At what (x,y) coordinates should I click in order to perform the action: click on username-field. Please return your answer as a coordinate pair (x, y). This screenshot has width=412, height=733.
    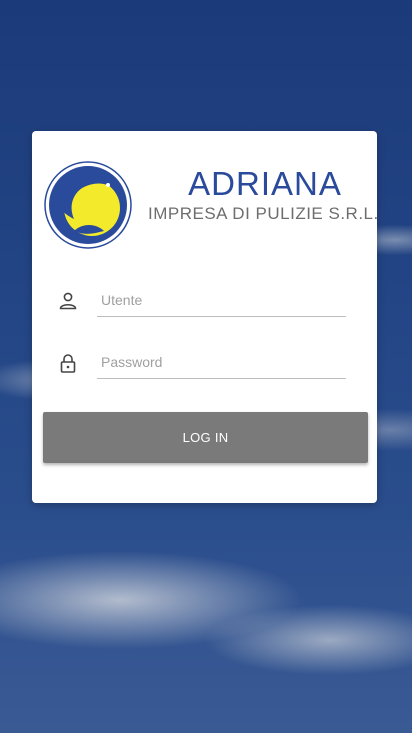
    Looking at the image, I should click on (200, 301).